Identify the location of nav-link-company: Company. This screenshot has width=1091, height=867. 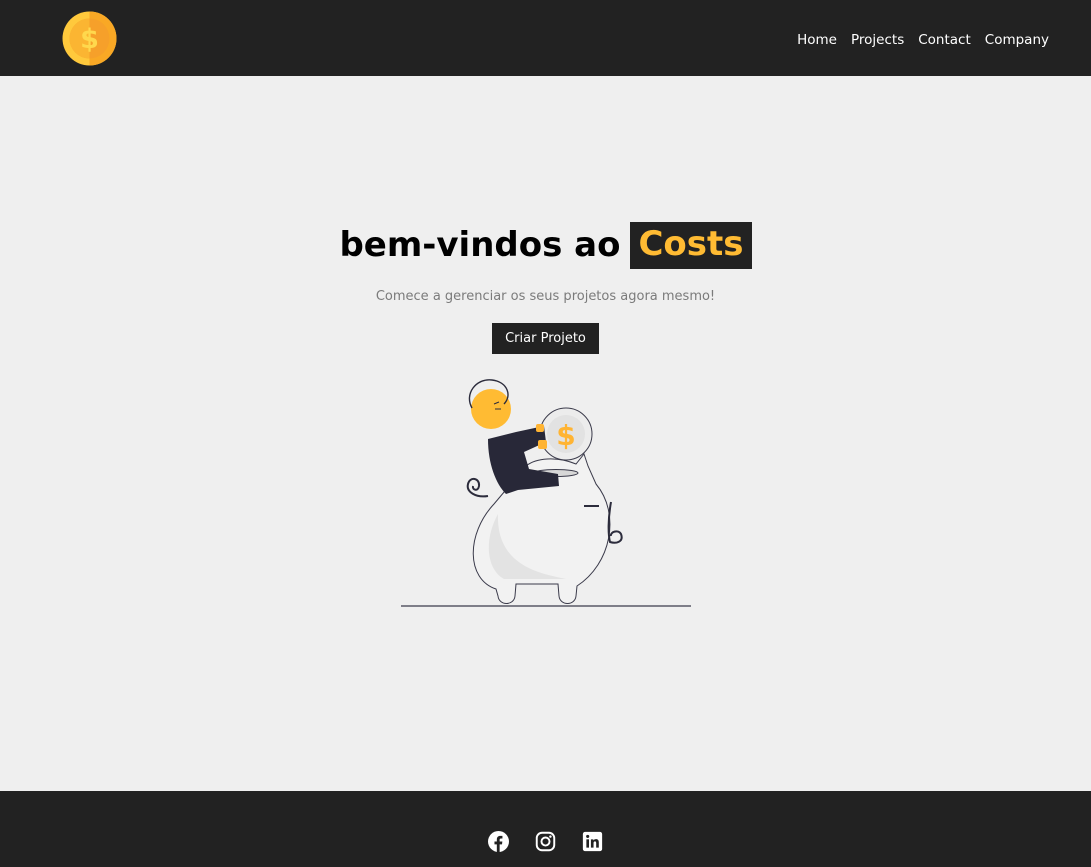
(1017, 40).